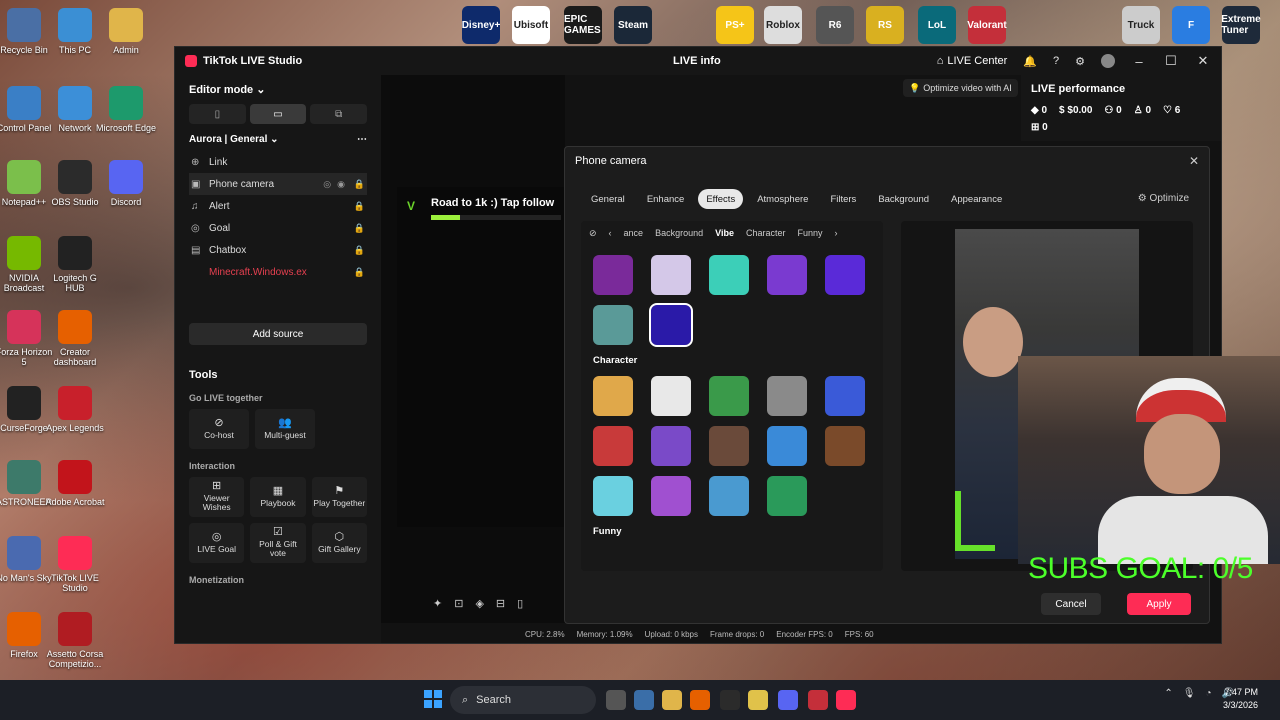 The width and height of the screenshot is (1280, 720). What do you see at coordinates (634, 233) in the screenshot?
I see `subtab-ance: ance` at bounding box center [634, 233].